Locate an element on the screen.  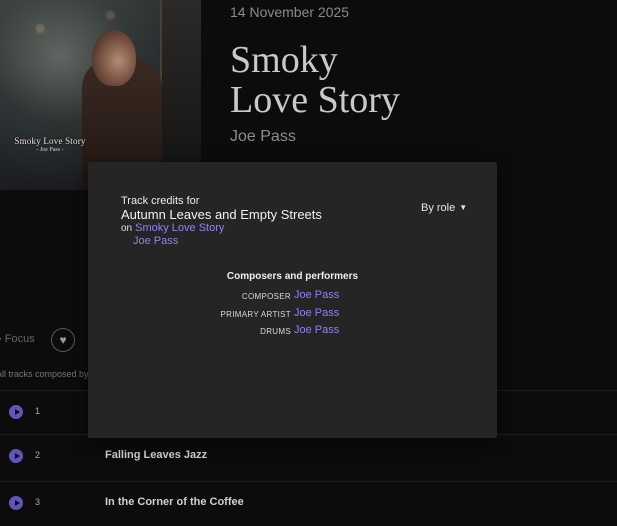
credit-role: DRUMS is located at coordinates (275, 331).